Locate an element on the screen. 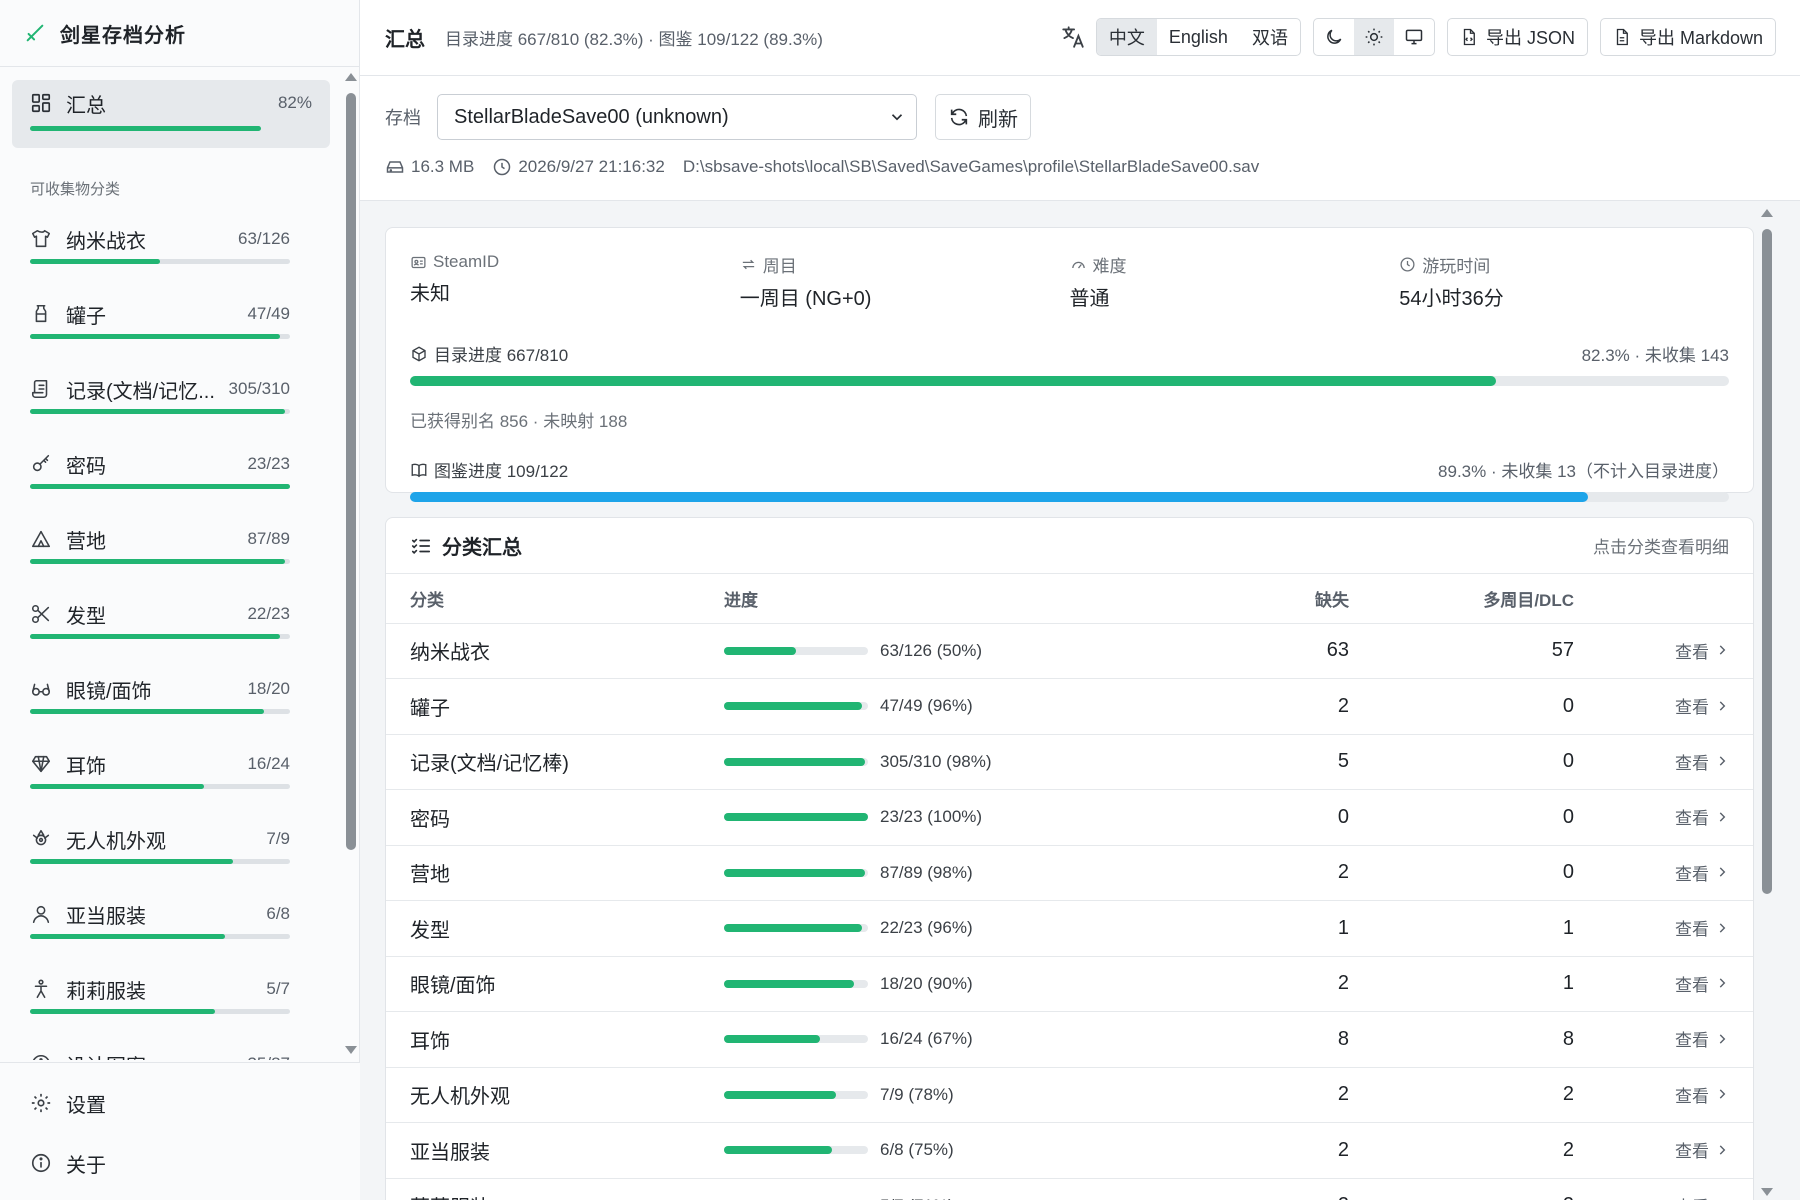 Image resolution: width=1800 pixels, height=1200 pixels. sidebar-item-count: 18/20 is located at coordinates (268, 688).